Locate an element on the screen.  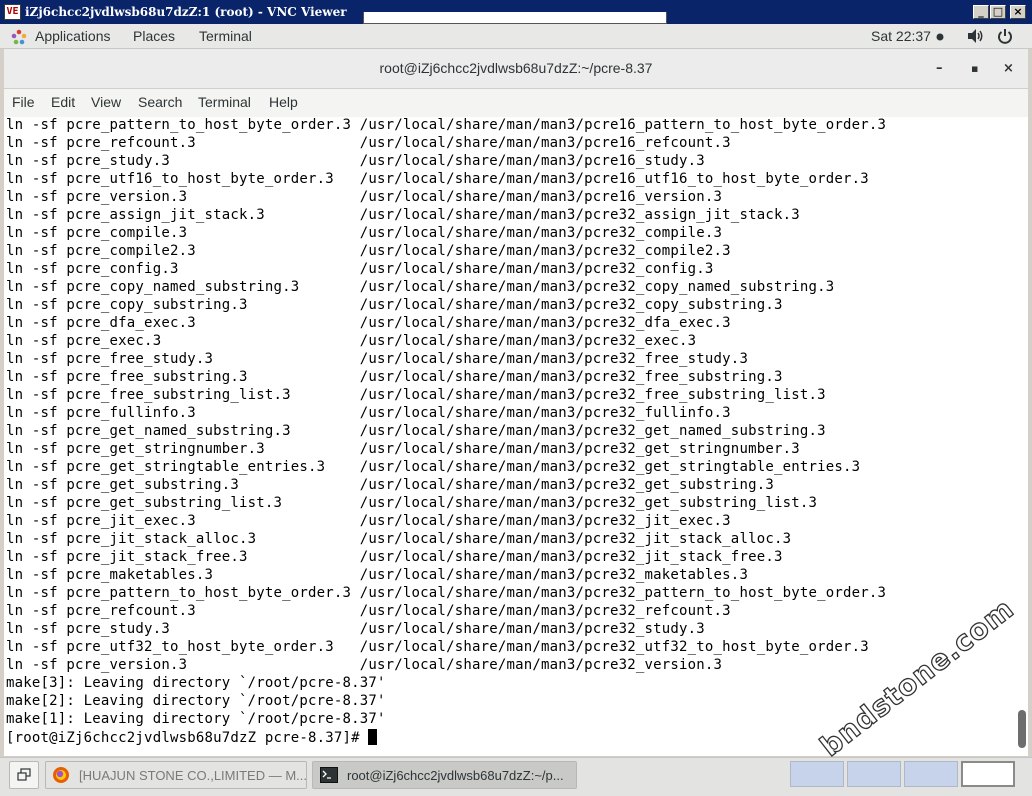
vnc-close-button: × is located at coordinates (1018, 12).